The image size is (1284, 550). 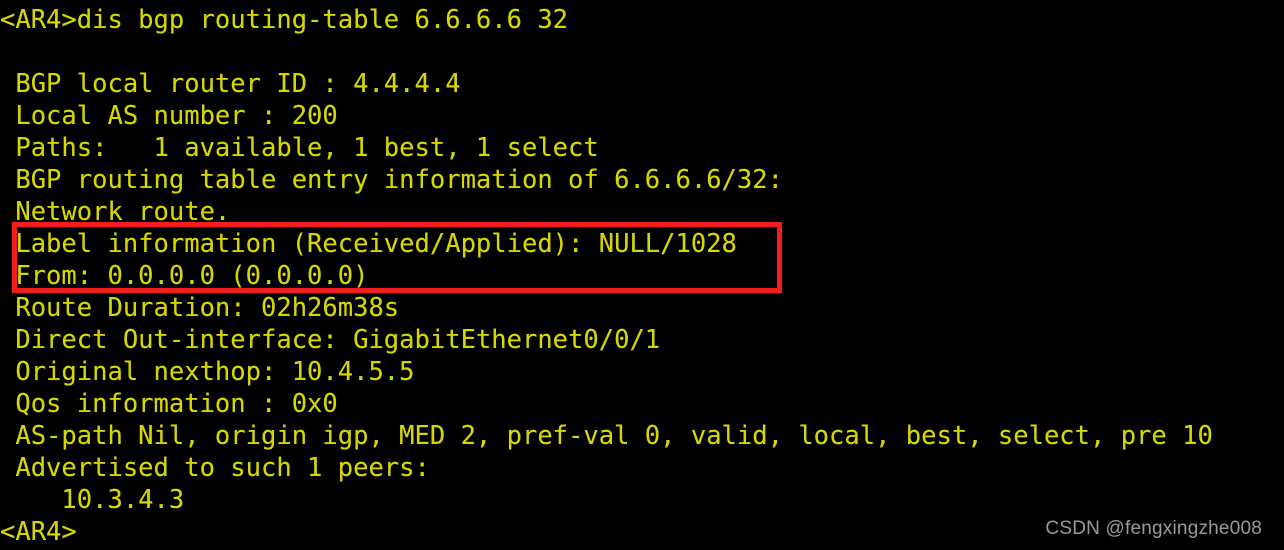 What do you see at coordinates (642, 20) in the screenshot?
I see `command-prompt-line: <AR4>dis bgp routing-table 6.6.6.6 32` at bounding box center [642, 20].